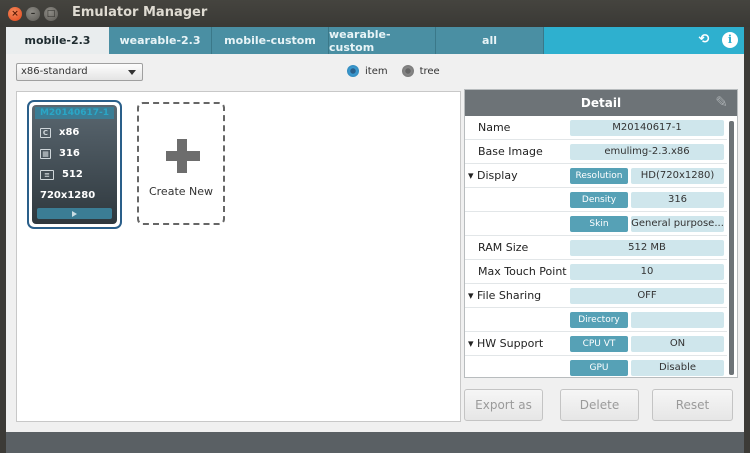  What do you see at coordinates (54, 71) in the screenshot?
I see `image-filter-value: x86-standard` at bounding box center [54, 71].